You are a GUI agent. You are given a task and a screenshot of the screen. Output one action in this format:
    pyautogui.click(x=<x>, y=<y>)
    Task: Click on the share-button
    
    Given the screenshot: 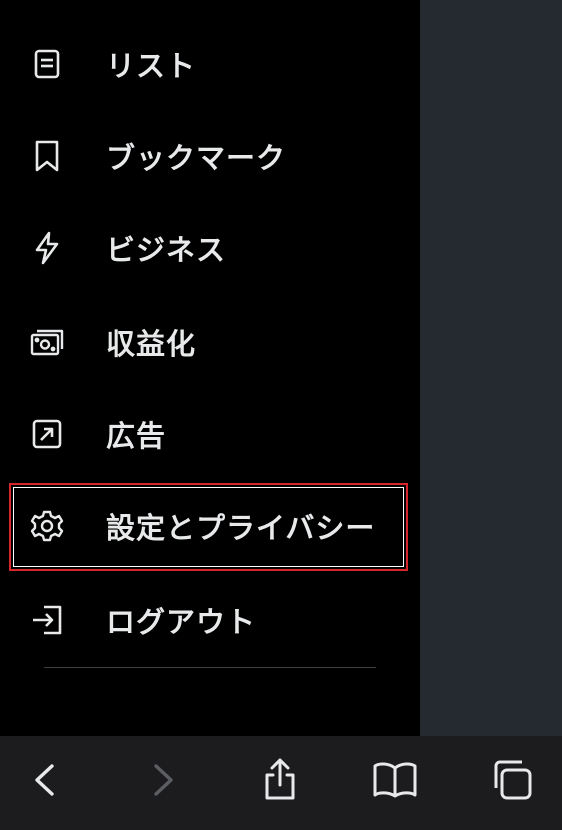 What is the action you would take?
    pyautogui.click(x=280, y=782)
    